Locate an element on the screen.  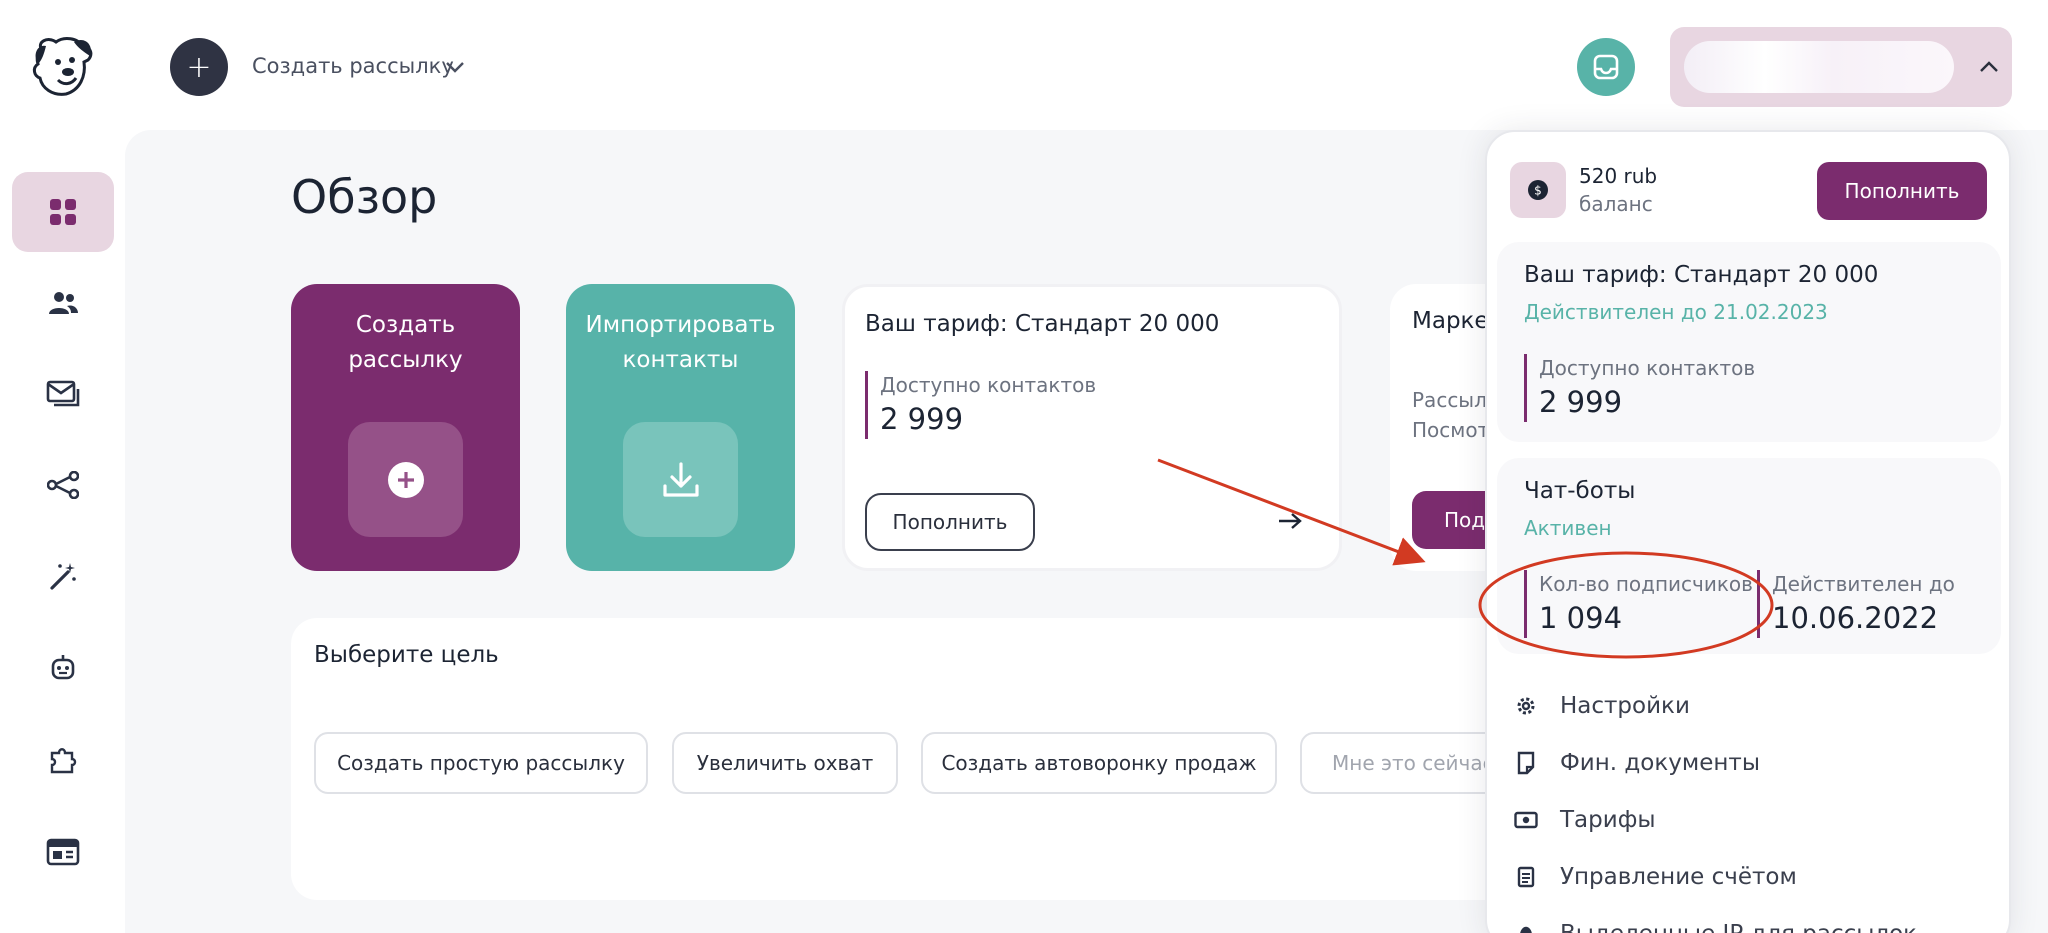
sidebar-item-automation is located at coordinates (63, 485).